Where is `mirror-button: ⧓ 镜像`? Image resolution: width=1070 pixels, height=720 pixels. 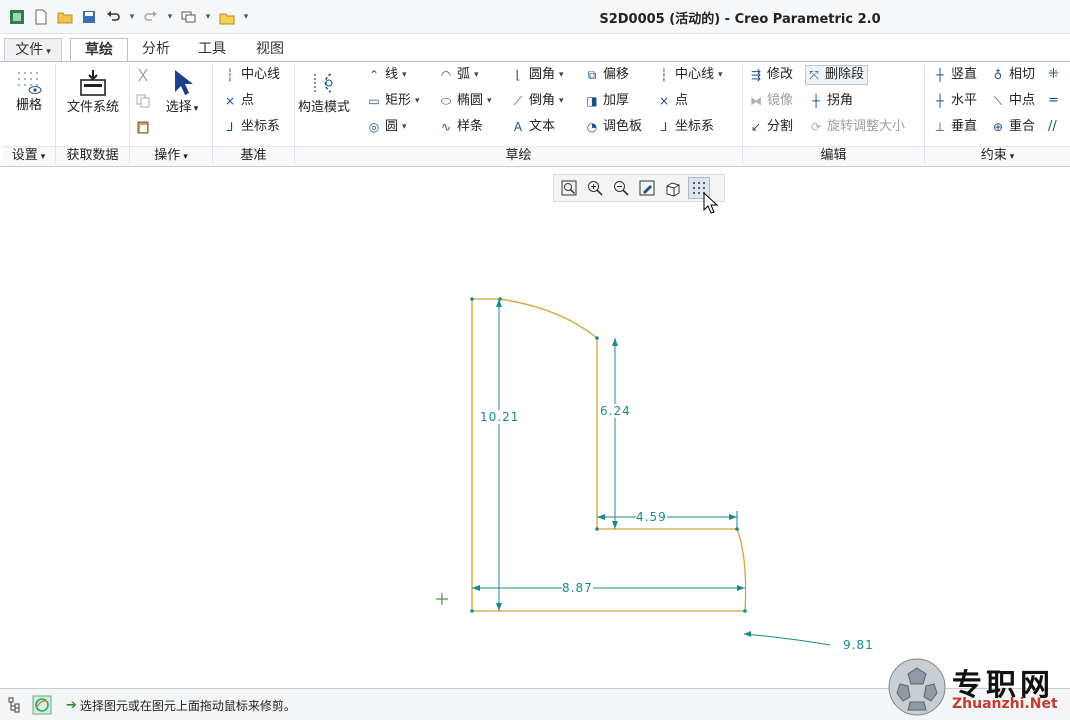 mirror-button: ⧓ 镜像 is located at coordinates (770, 101).